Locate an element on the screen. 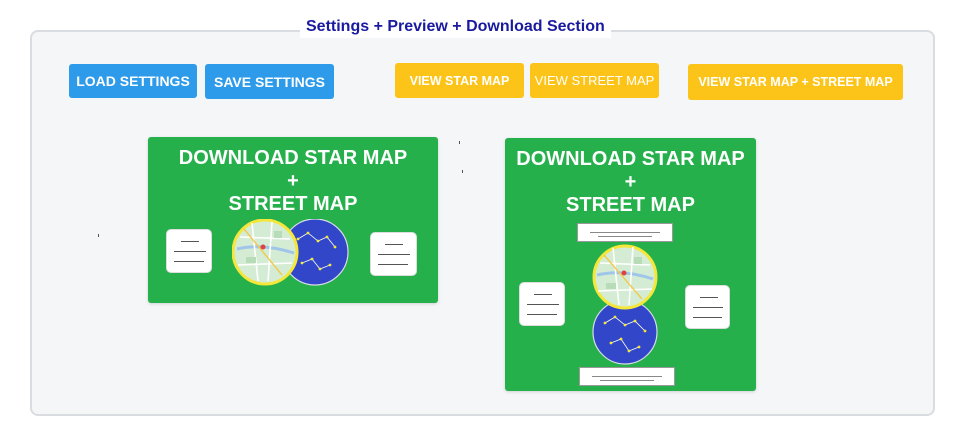 The width and height of the screenshot is (973, 432). star-map-circle-icon is located at coordinates (625, 332).